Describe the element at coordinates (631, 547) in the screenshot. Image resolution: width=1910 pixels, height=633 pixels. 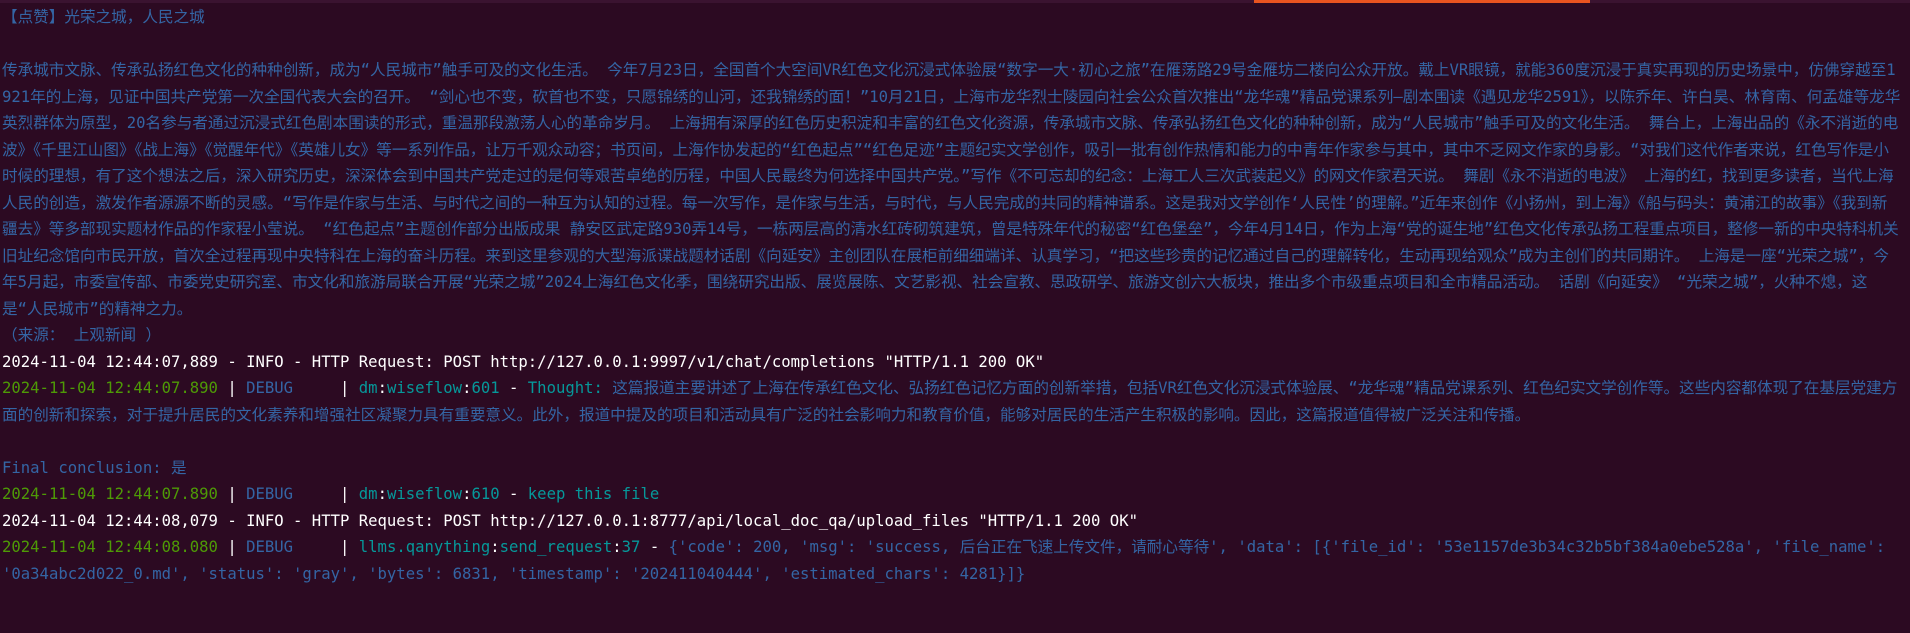
I see `log-line-number: 37` at that location.